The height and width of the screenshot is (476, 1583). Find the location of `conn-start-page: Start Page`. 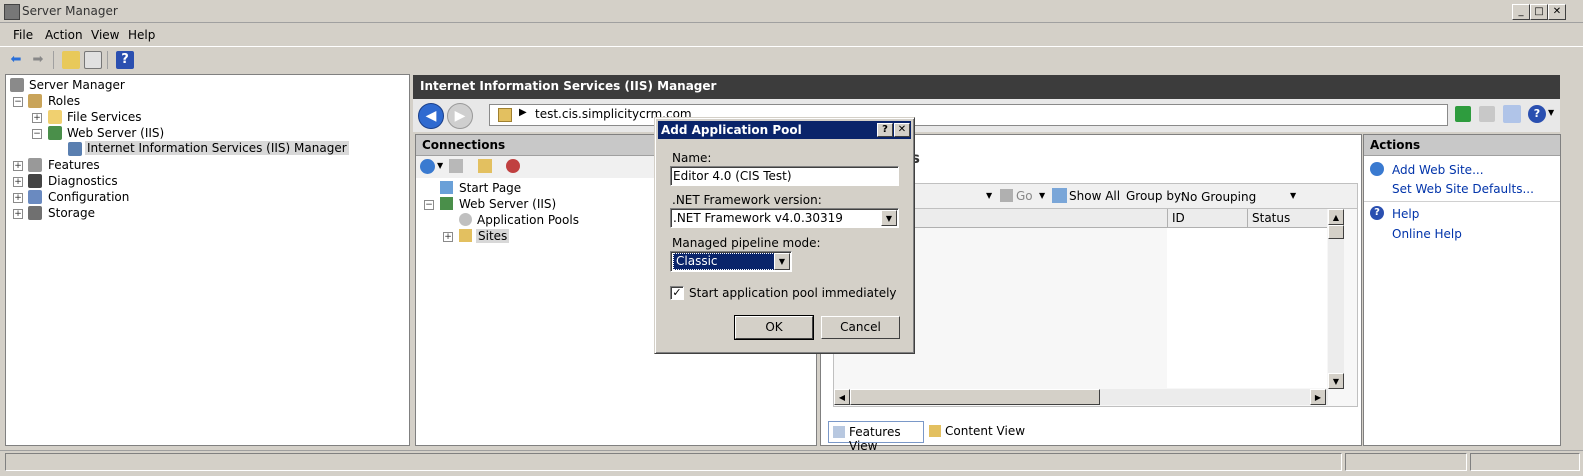

conn-start-page: Start Page is located at coordinates (490, 188).